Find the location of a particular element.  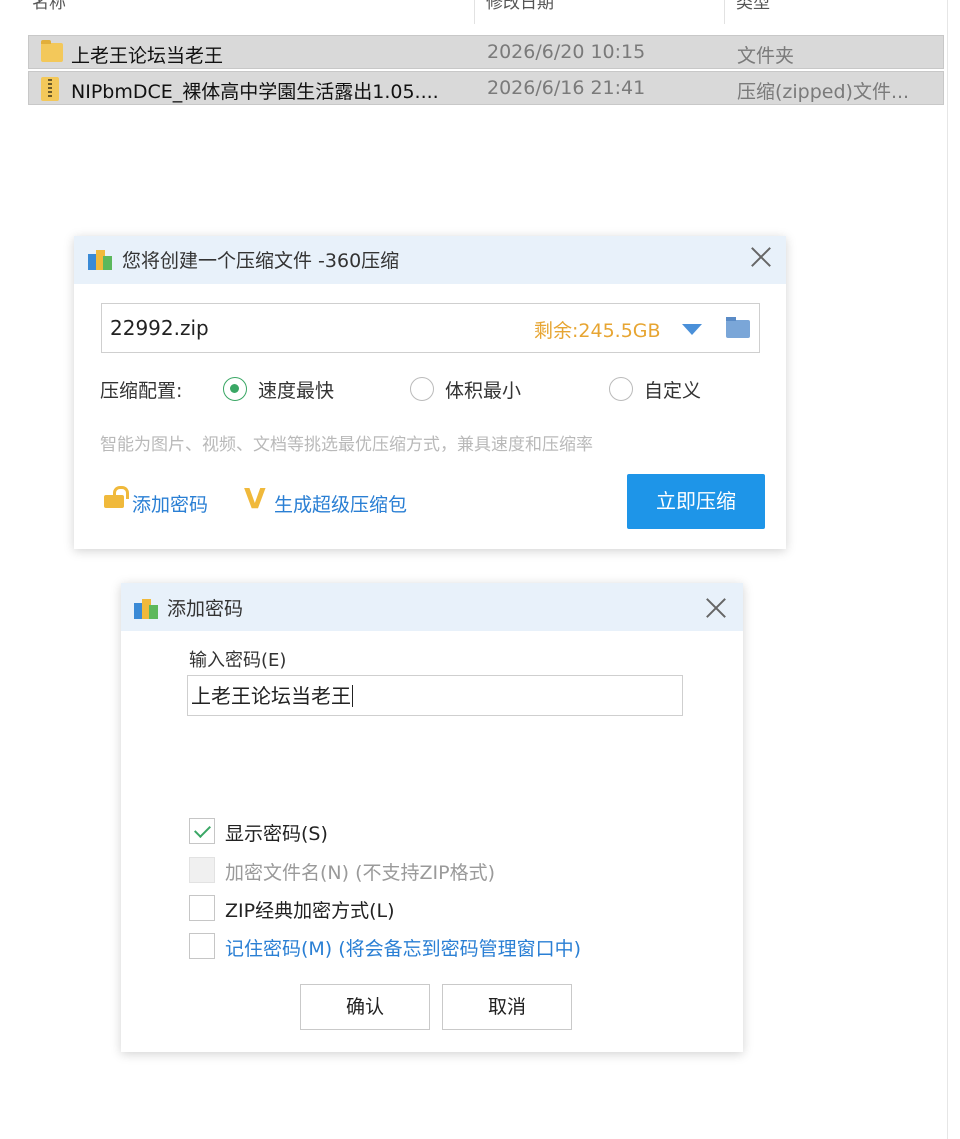

file-date: 2026/6/20 10:15 is located at coordinates (566, 52).